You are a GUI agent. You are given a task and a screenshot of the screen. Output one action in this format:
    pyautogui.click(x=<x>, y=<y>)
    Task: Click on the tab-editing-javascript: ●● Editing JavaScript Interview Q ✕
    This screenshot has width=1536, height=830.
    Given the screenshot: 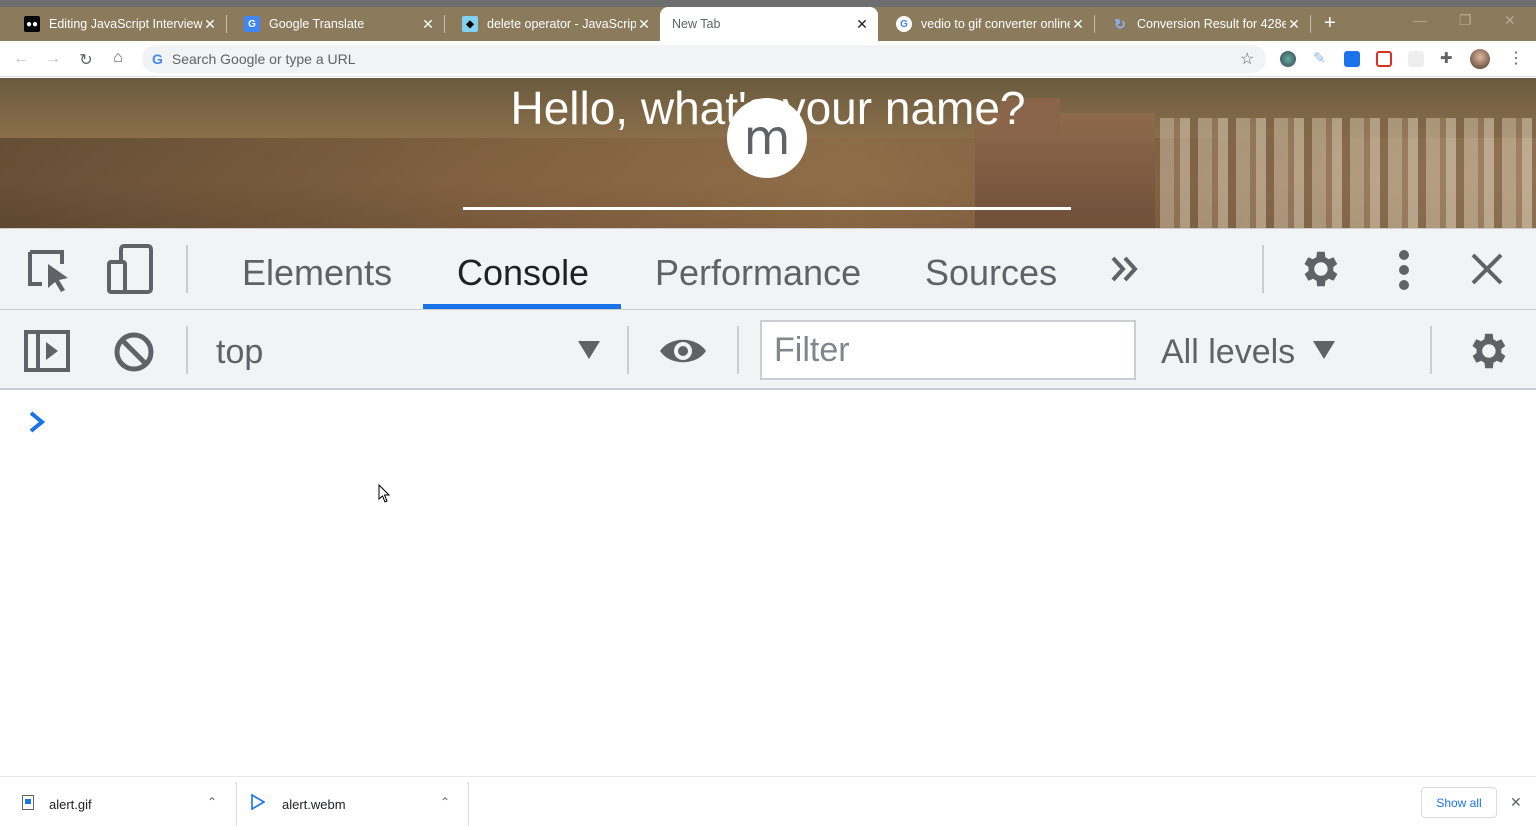 What is the action you would take?
    pyautogui.click(x=116, y=24)
    